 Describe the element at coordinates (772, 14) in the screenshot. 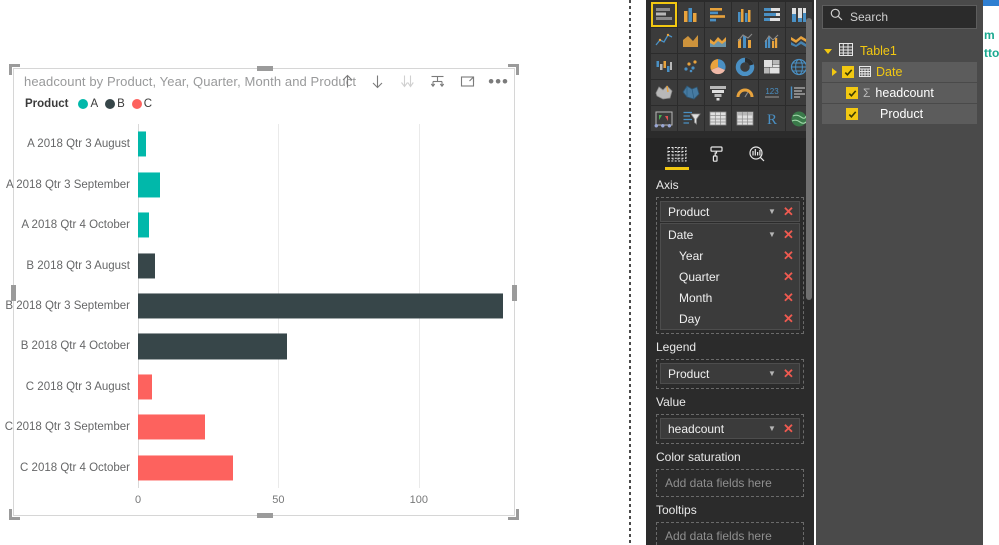

I see `100-percent-stacked-bar-chart-icon` at that location.